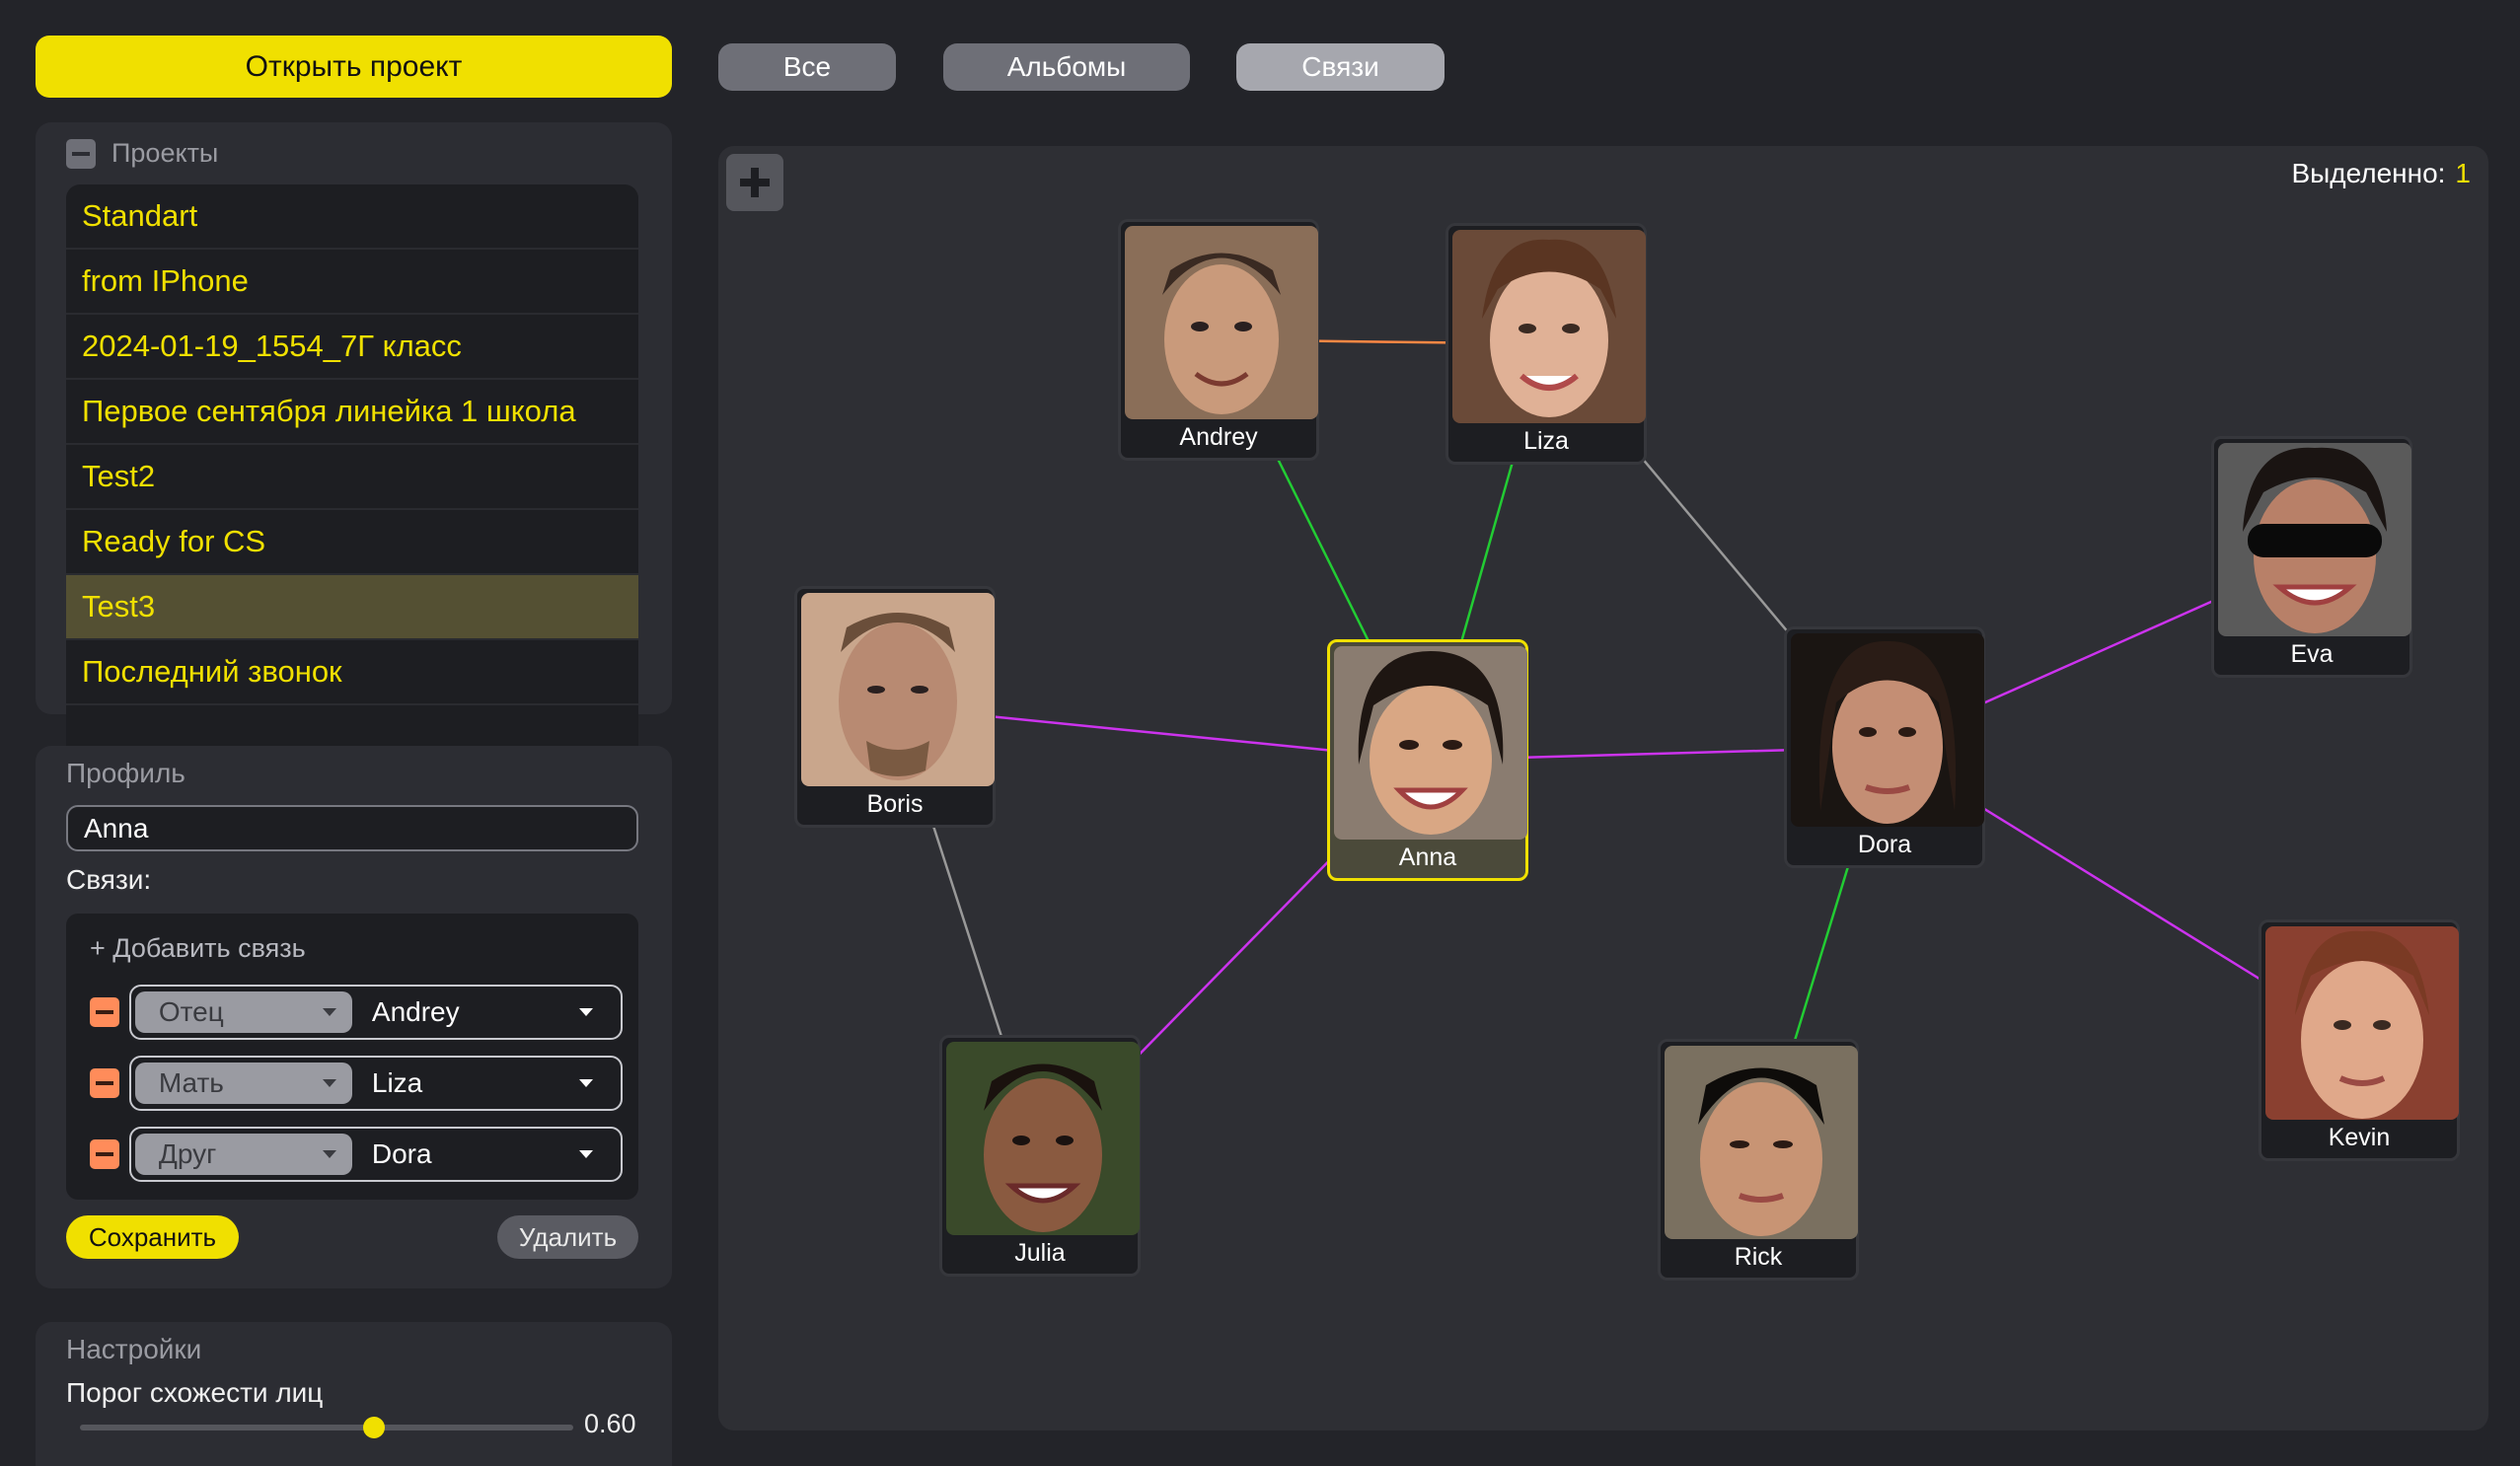  I want to click on settings-title: Настройки, so click(134, 1349).